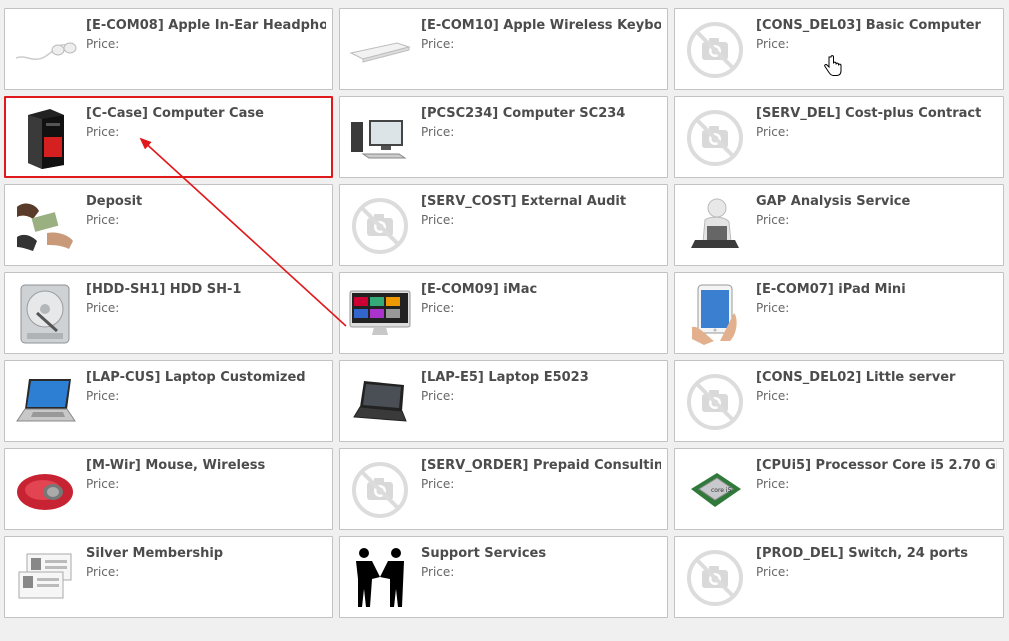  Describe the element at coordinates (164, 289) in the screenshot. I see `product-name: [HDD-SH1] HDD SH-1` at that location.